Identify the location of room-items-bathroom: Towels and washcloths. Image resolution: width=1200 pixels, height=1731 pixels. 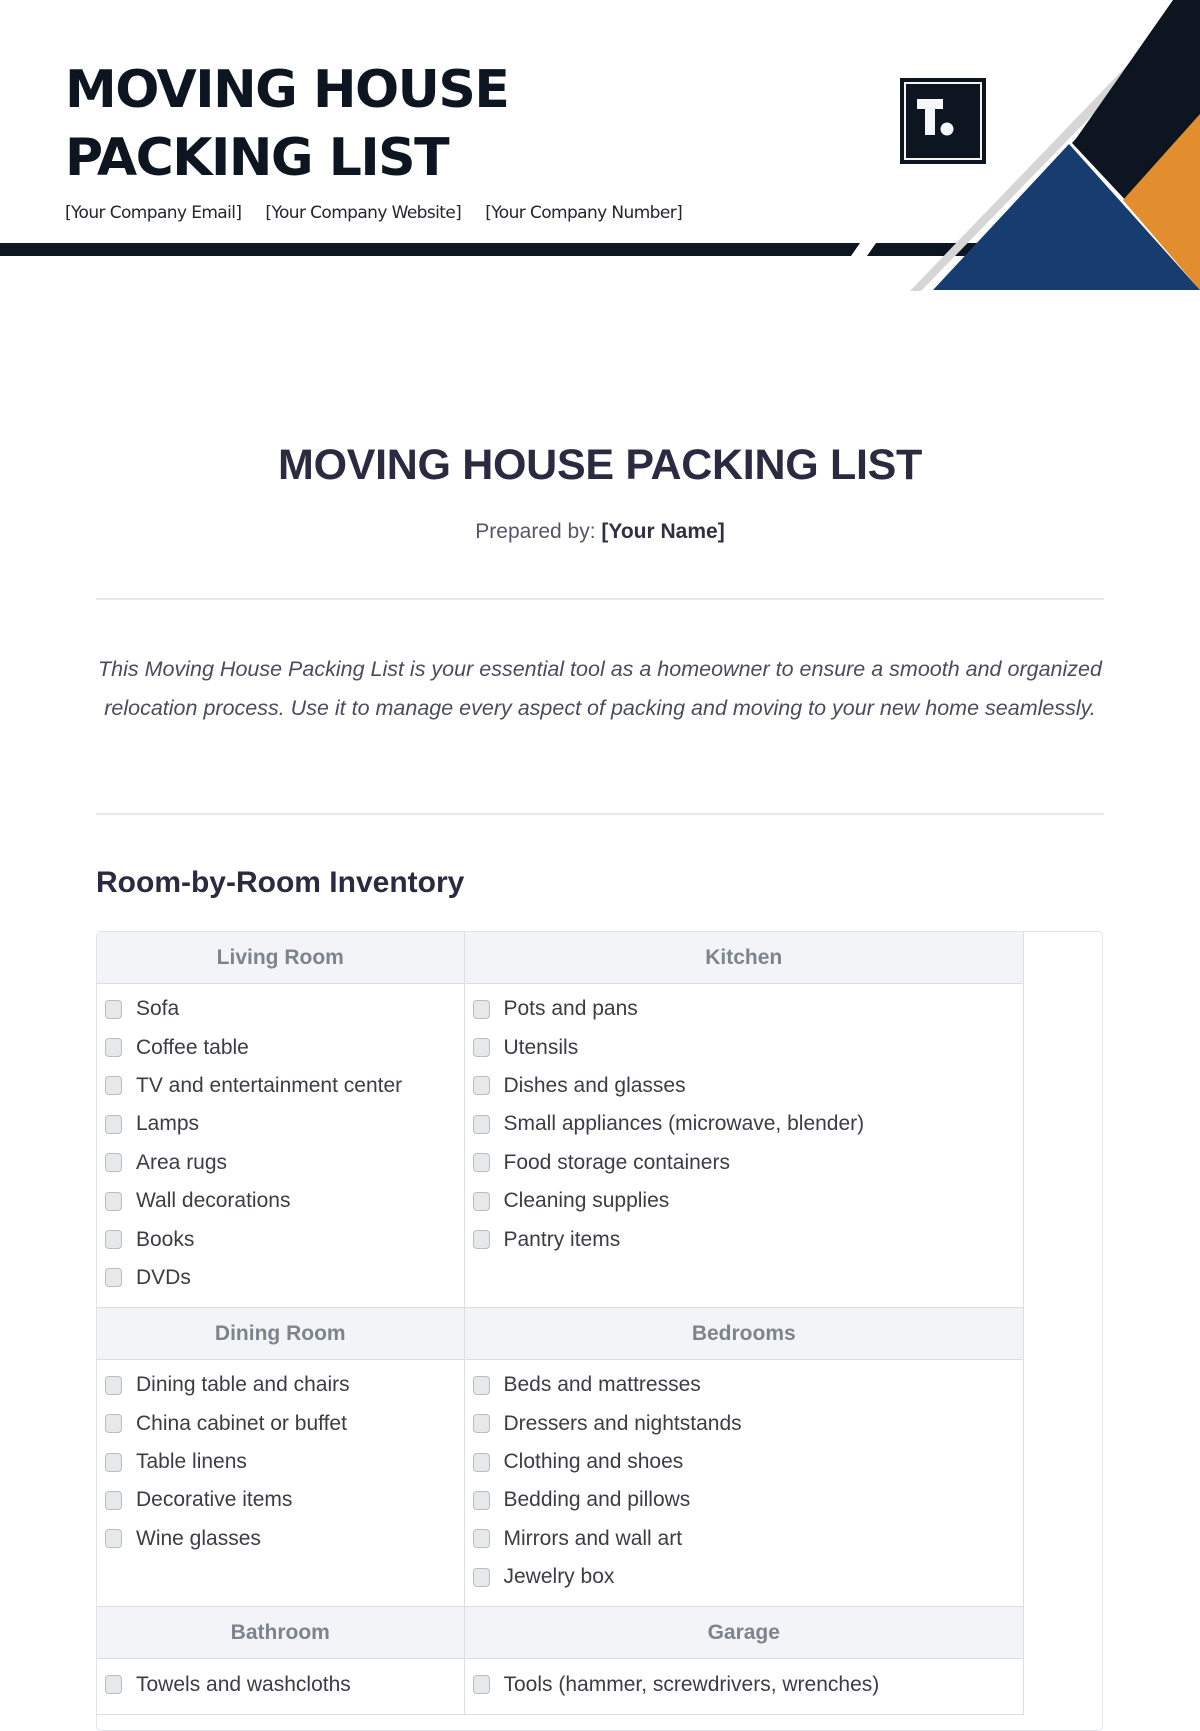
(281, 1686).